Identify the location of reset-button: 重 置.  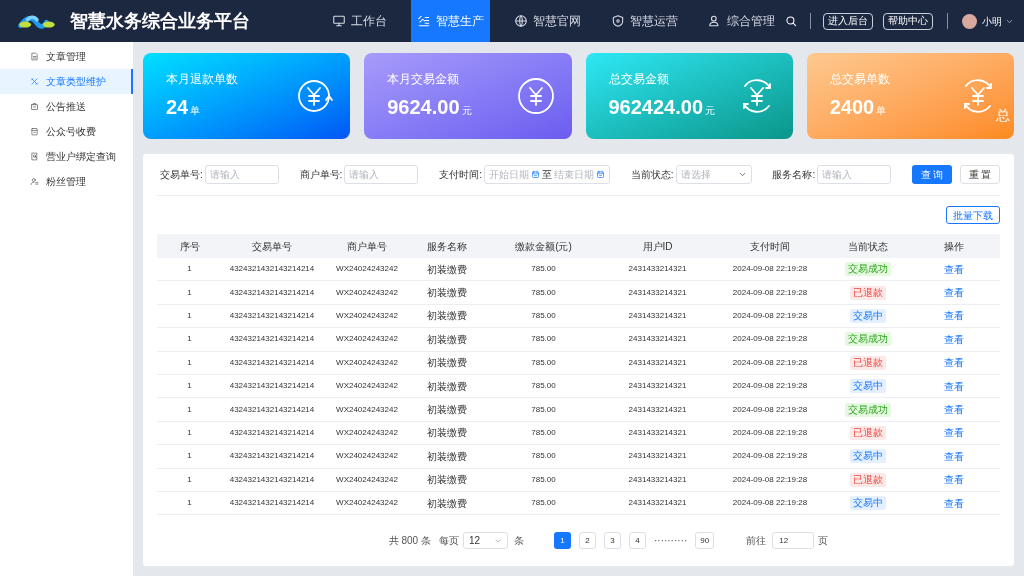
(979, 174).